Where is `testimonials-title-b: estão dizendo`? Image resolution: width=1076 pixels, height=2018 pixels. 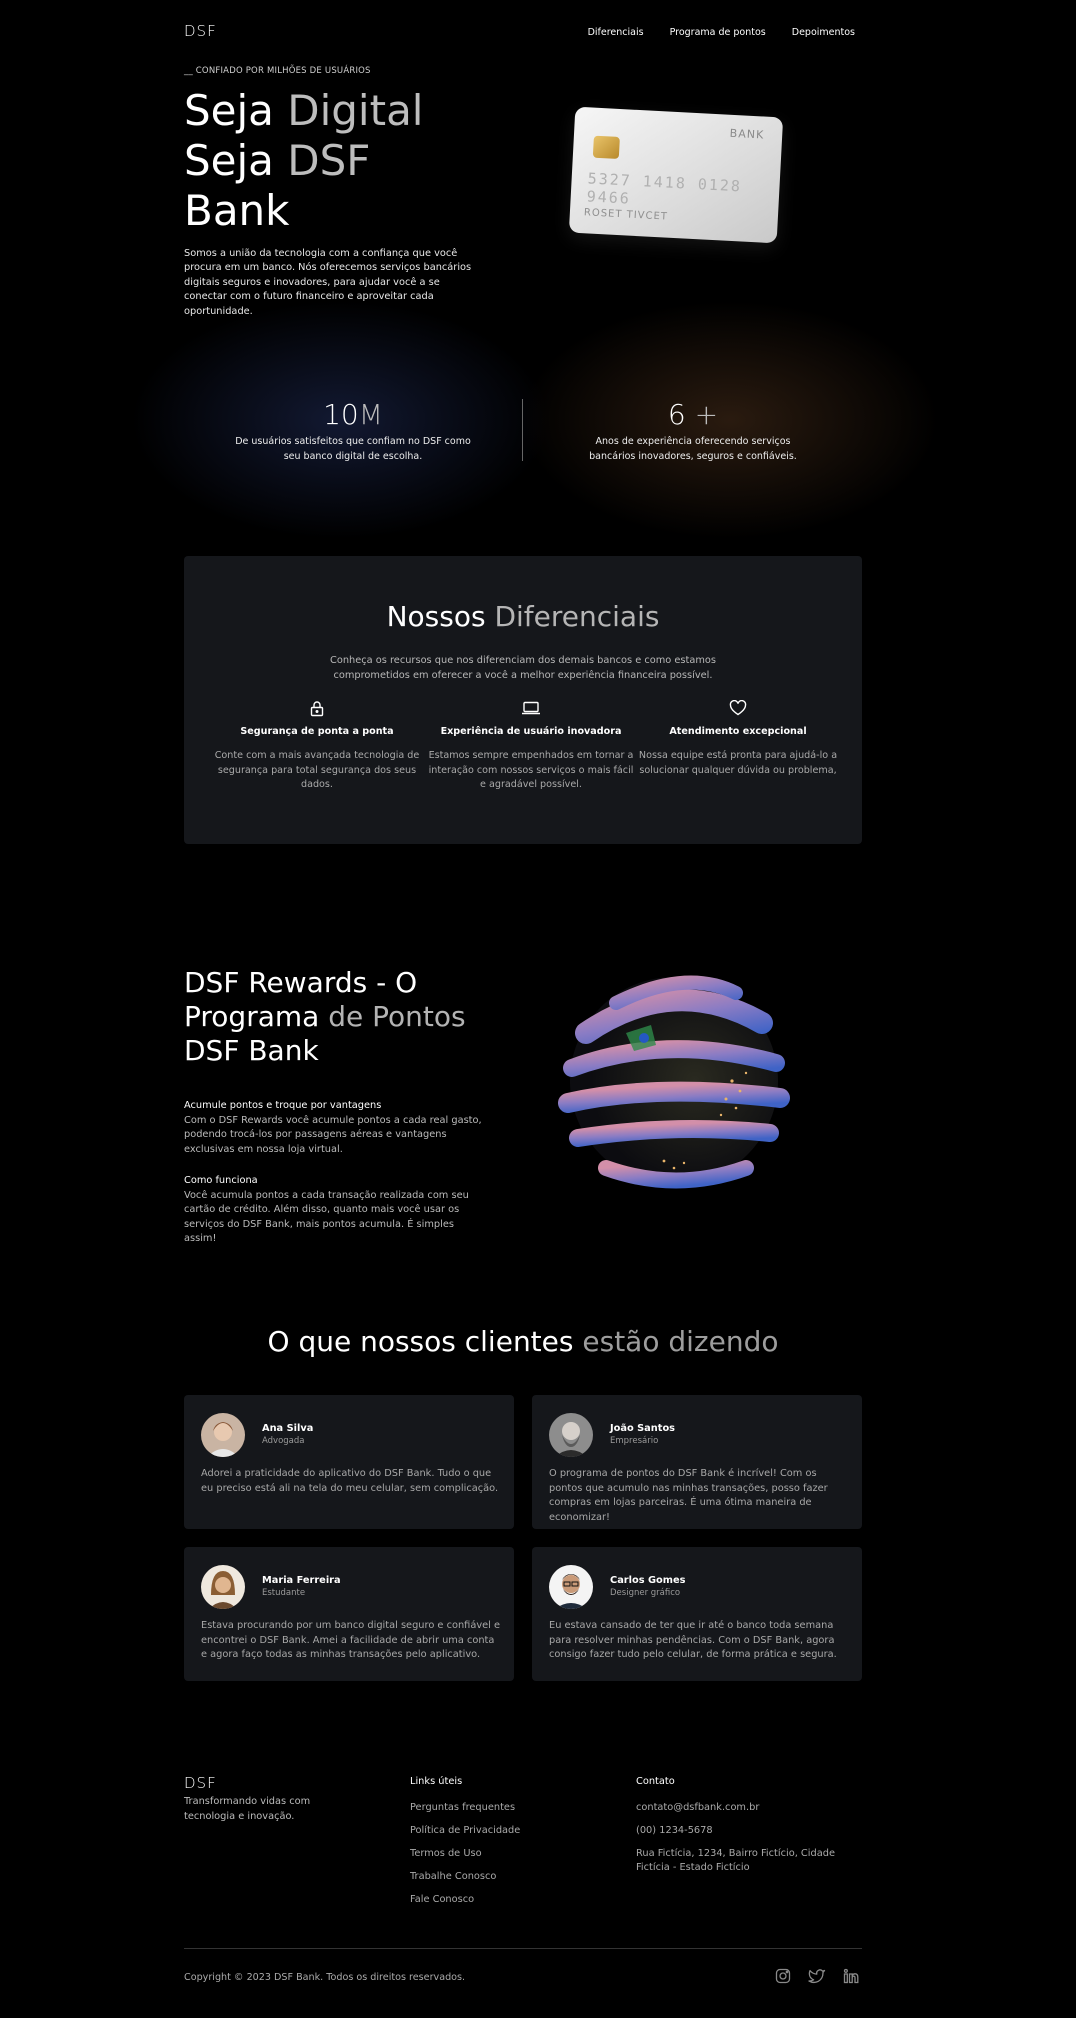
testimonials-title-b: estão dizendo is located at coordinates (676, 1341).